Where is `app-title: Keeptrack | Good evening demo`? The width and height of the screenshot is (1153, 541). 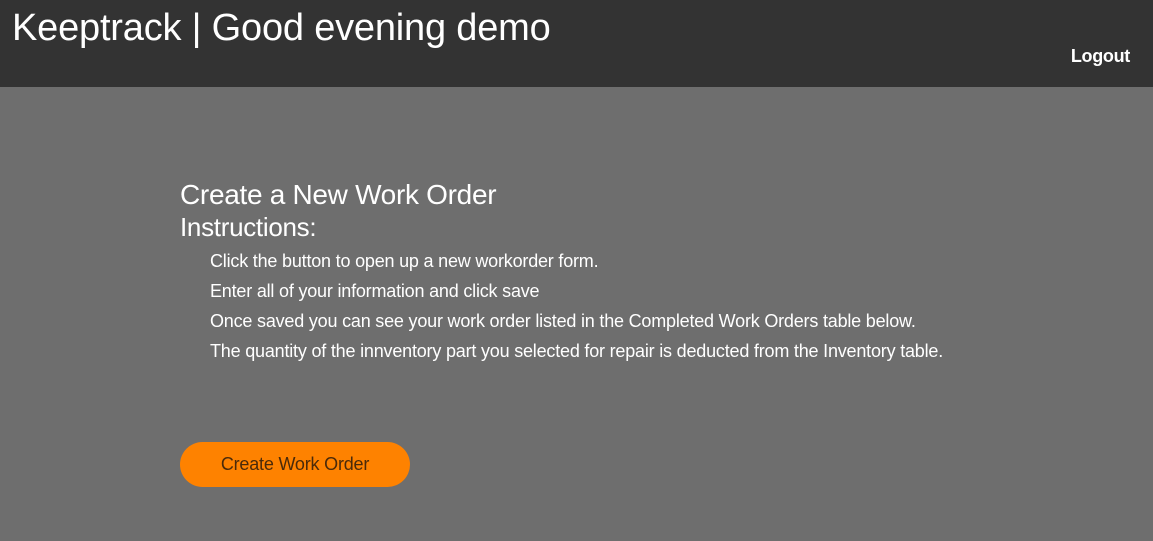 app-title: Keeptrack | Good evening demo is located at coordinates (281, 28).